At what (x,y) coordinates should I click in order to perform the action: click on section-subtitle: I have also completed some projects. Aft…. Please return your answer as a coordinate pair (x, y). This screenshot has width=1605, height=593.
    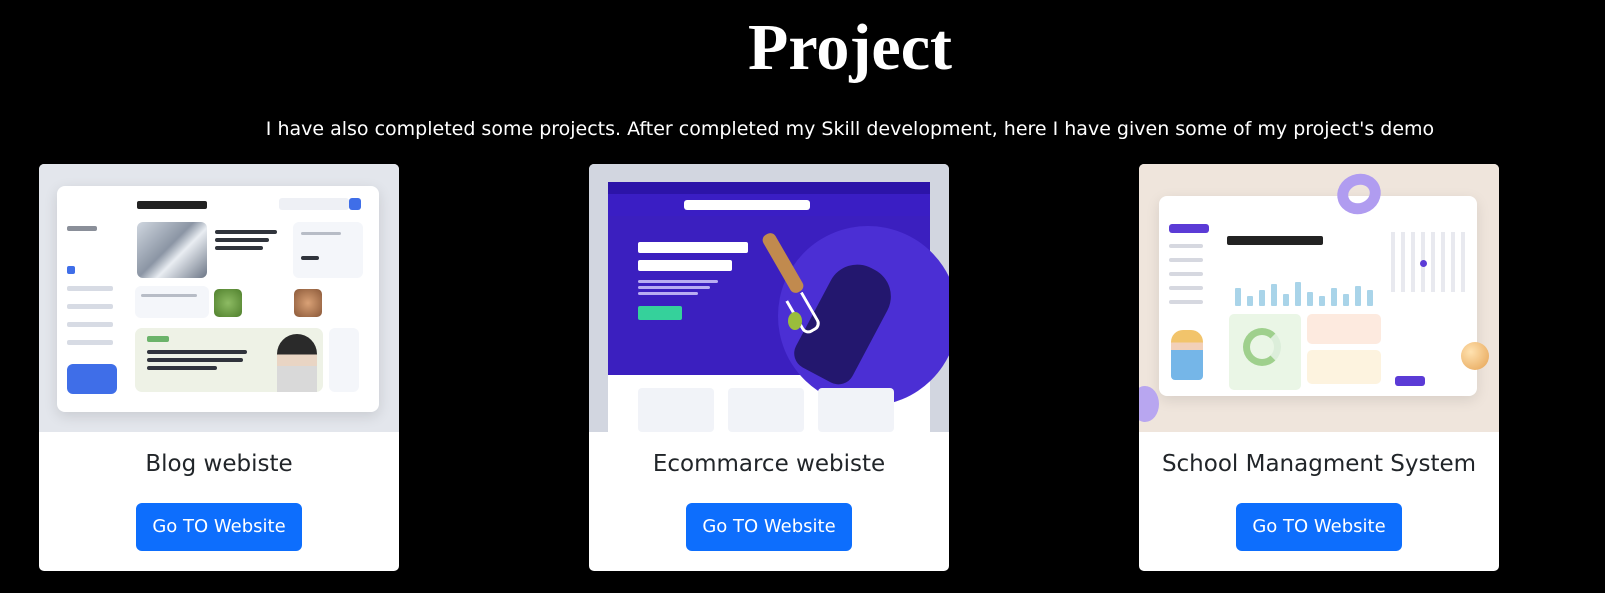
    Looking at the image, I should click on (850, 129).